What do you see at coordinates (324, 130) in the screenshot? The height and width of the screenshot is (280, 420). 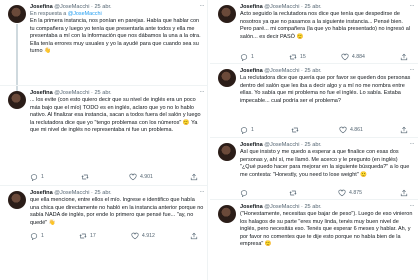 I see `tweet-actions: 1 4.861` at bounding box center [324, 130].